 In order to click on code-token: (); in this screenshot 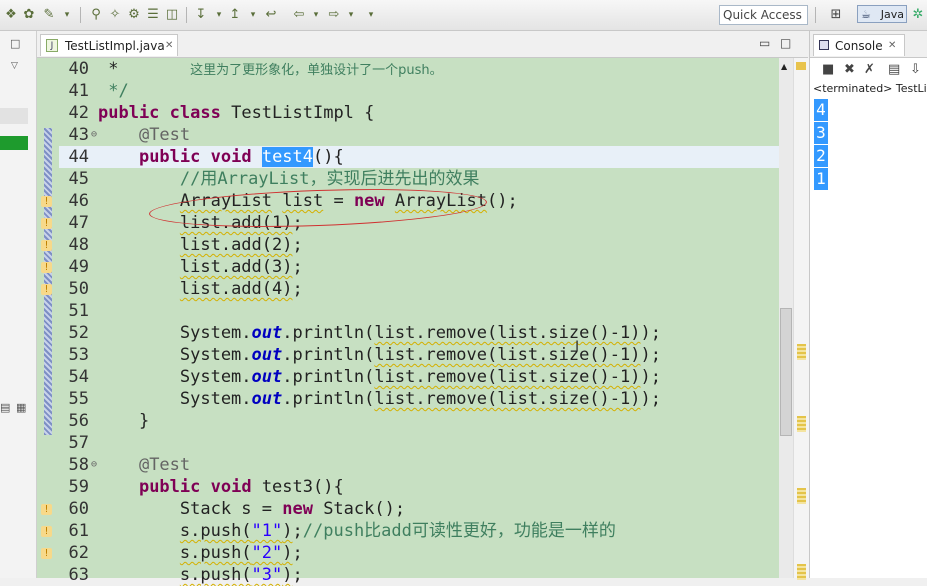, I will do `click(502, 201)`.